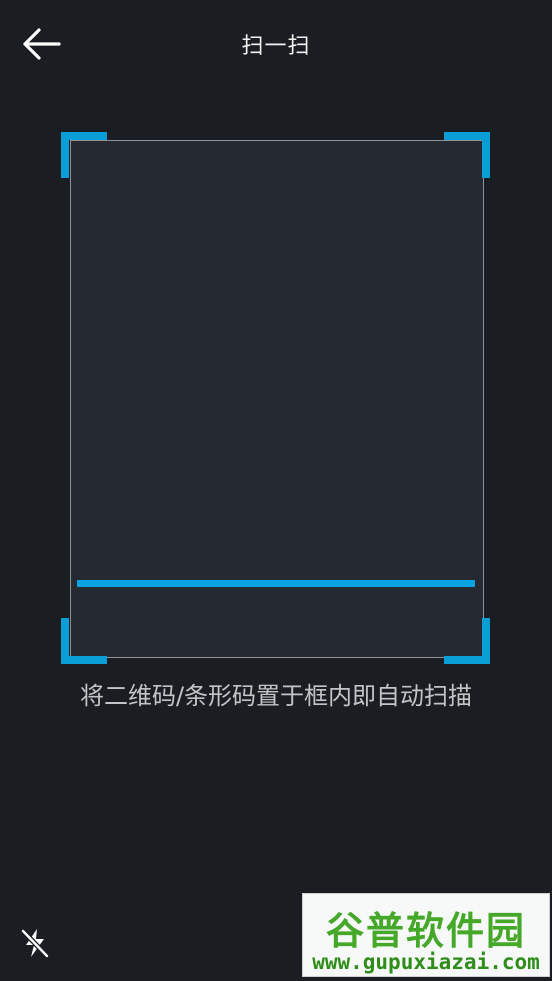  Describe the element at coordinates (467, 155) in the screenshot. I see `scan-corner-top-right` at that location.